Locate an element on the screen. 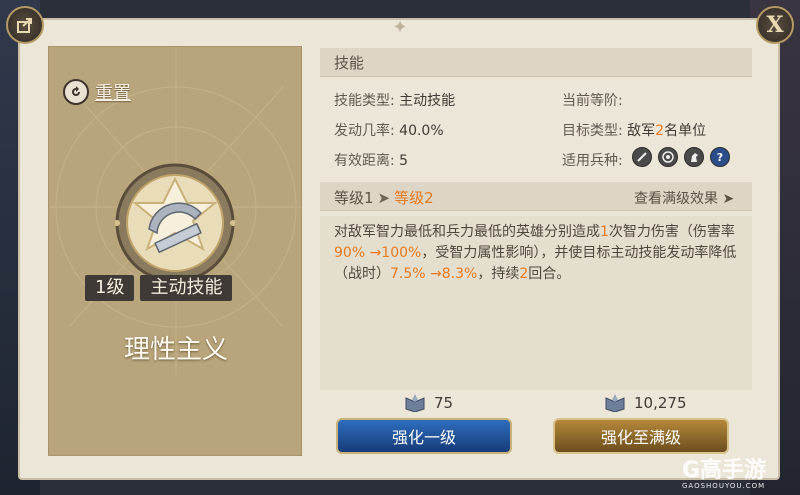  skill-name: 理性主义 is located at coordinates (175, 350).